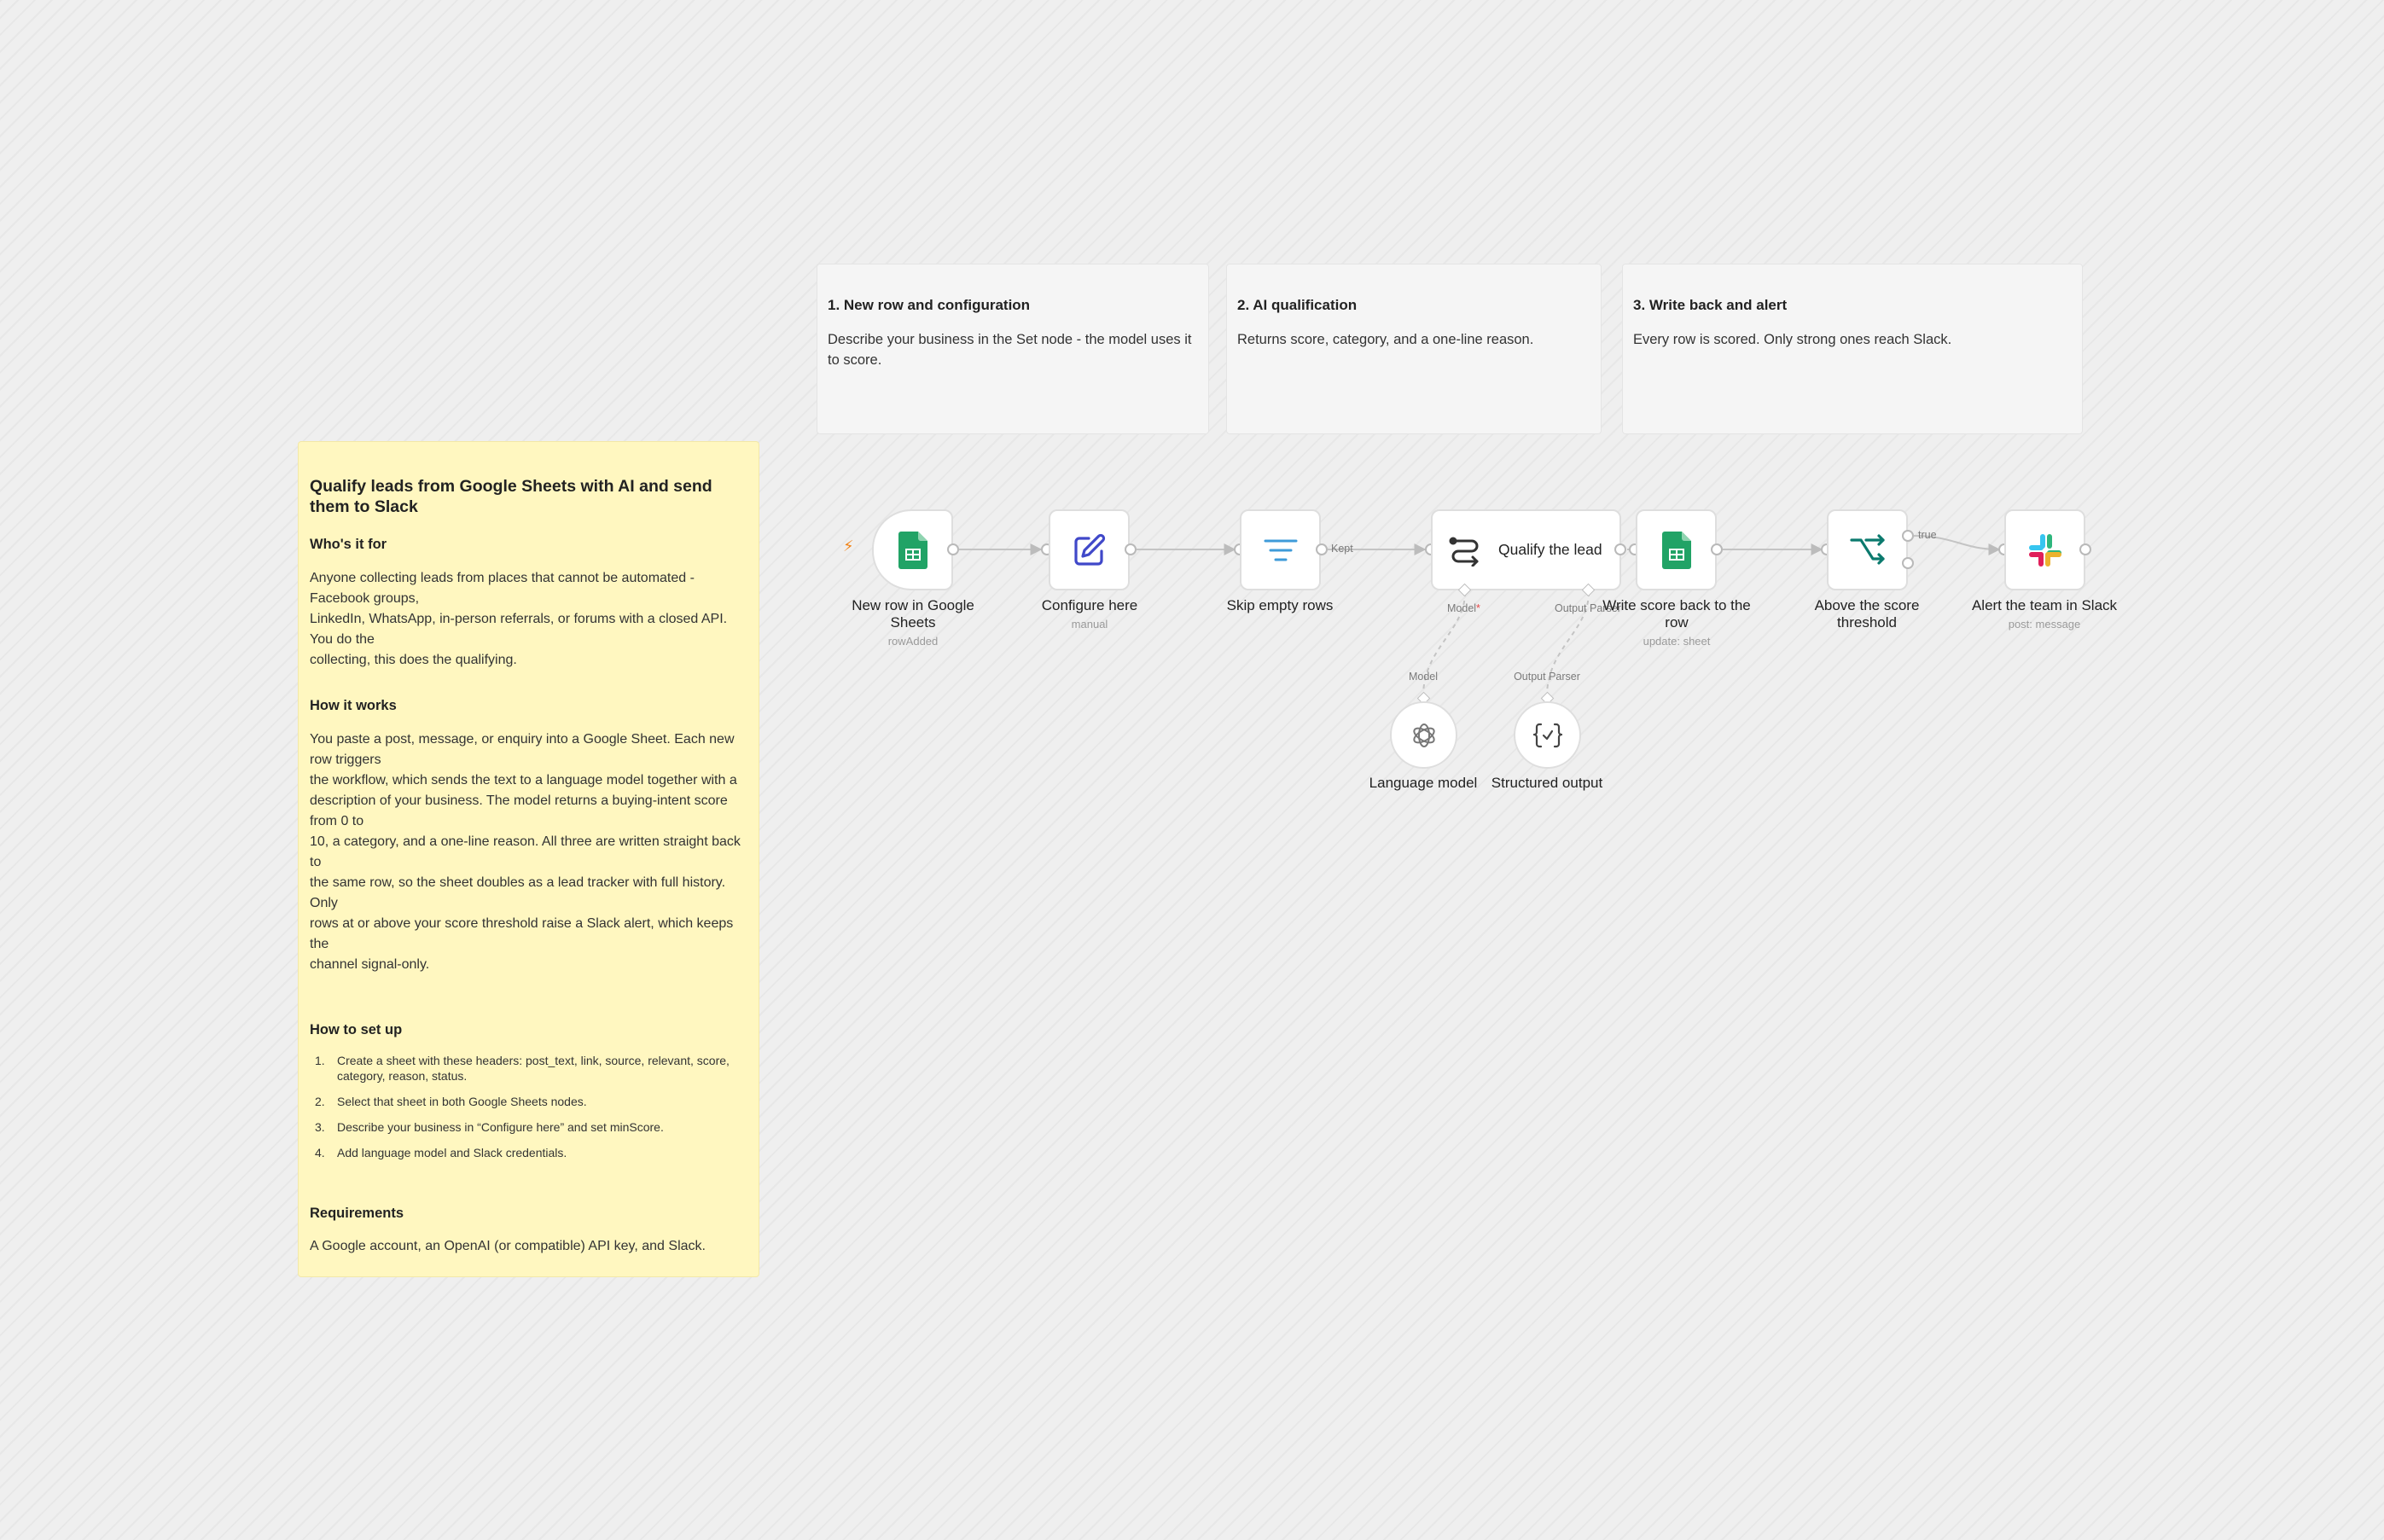 The image size is (2384, 1540). What do you see at coordinates (357, 1029) in the screenshot?
I see `setup-heading: How to set up` at bounding box center [357, 1029].